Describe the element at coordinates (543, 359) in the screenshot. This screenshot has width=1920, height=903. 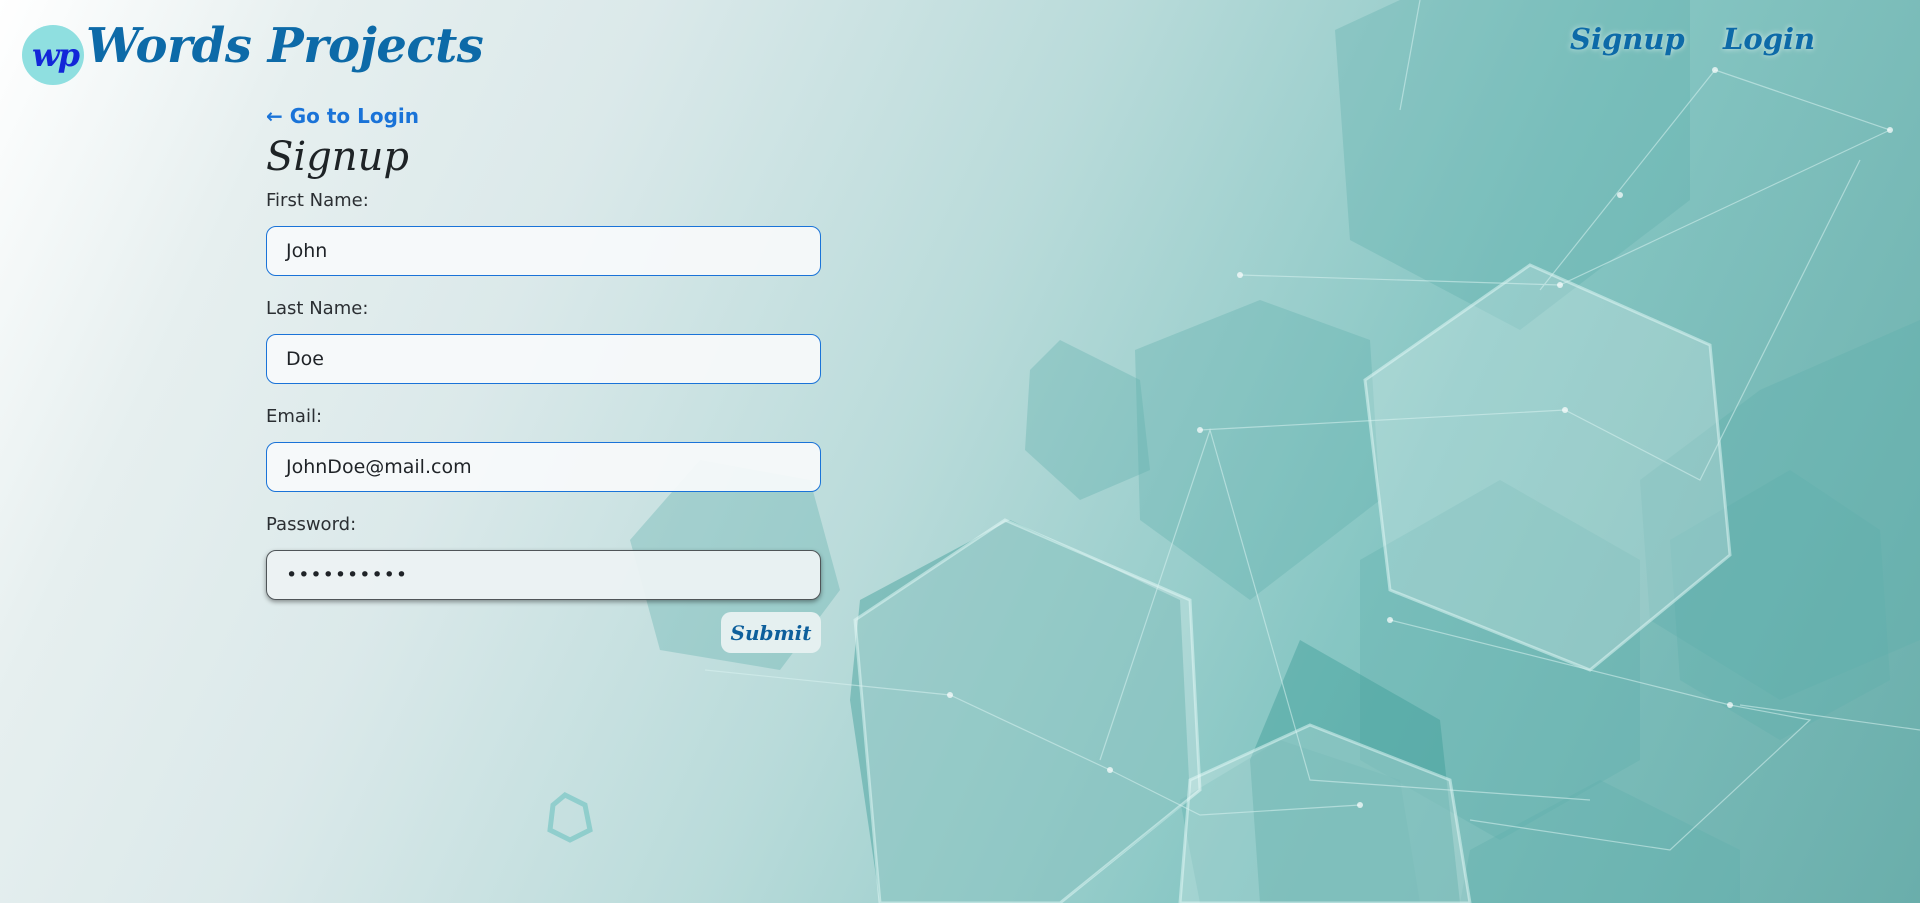
I see `last-name-input: Doe` at that location.